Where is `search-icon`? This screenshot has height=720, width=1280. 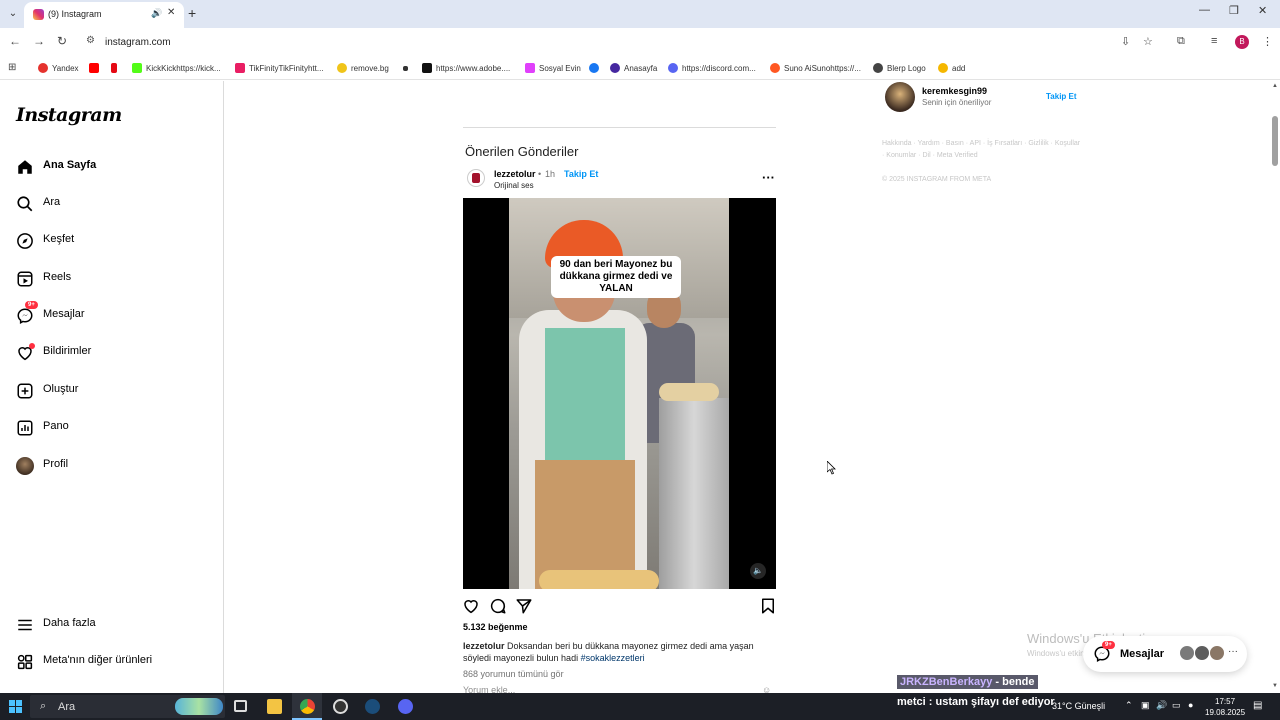 search-icon is located at coordinates (25, 204).